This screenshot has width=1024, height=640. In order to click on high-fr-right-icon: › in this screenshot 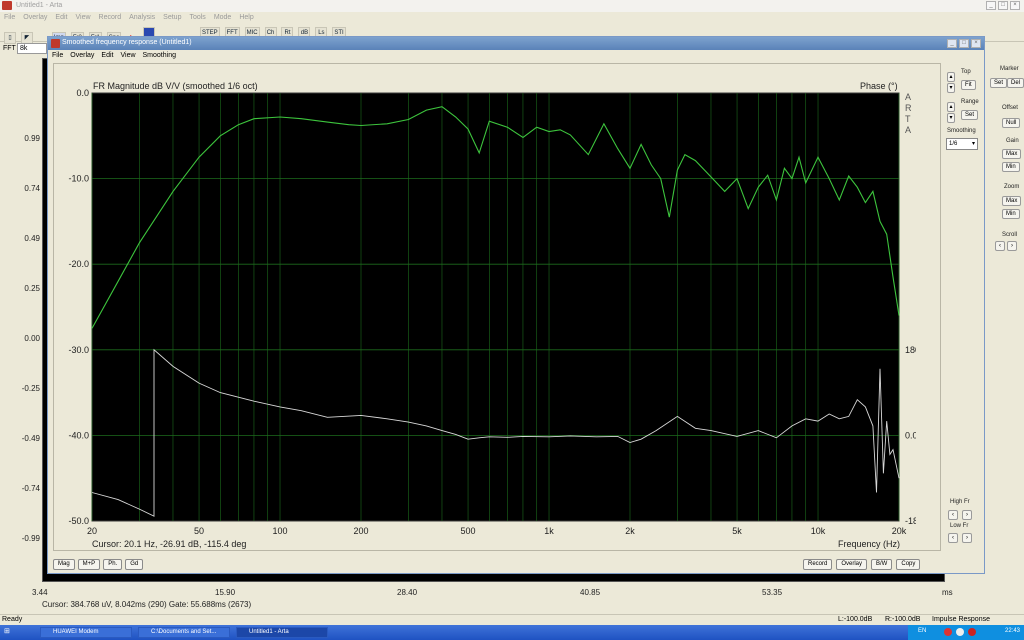, I will do `click(967, 515)`.